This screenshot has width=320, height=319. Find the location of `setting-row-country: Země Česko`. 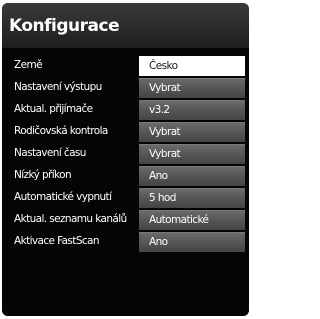

setting-row-country: Země Česko is located at coordinates (125, 66).